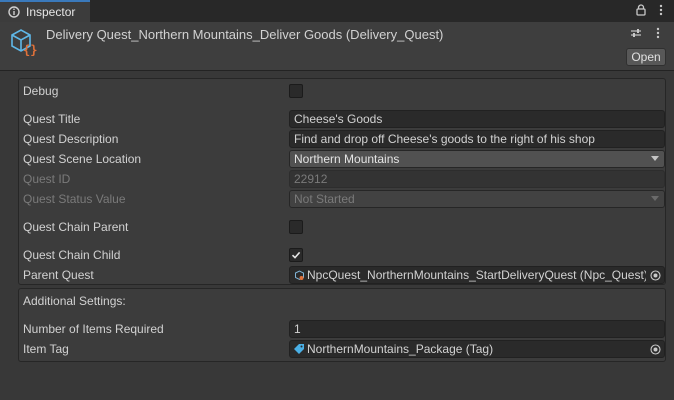 The width and height of the screenshot is (674, 400). What do you see at coordinates (71, 139) in the screenshot?
I see `quest-description-label: Quest Description` at bounding box center [71, 139].